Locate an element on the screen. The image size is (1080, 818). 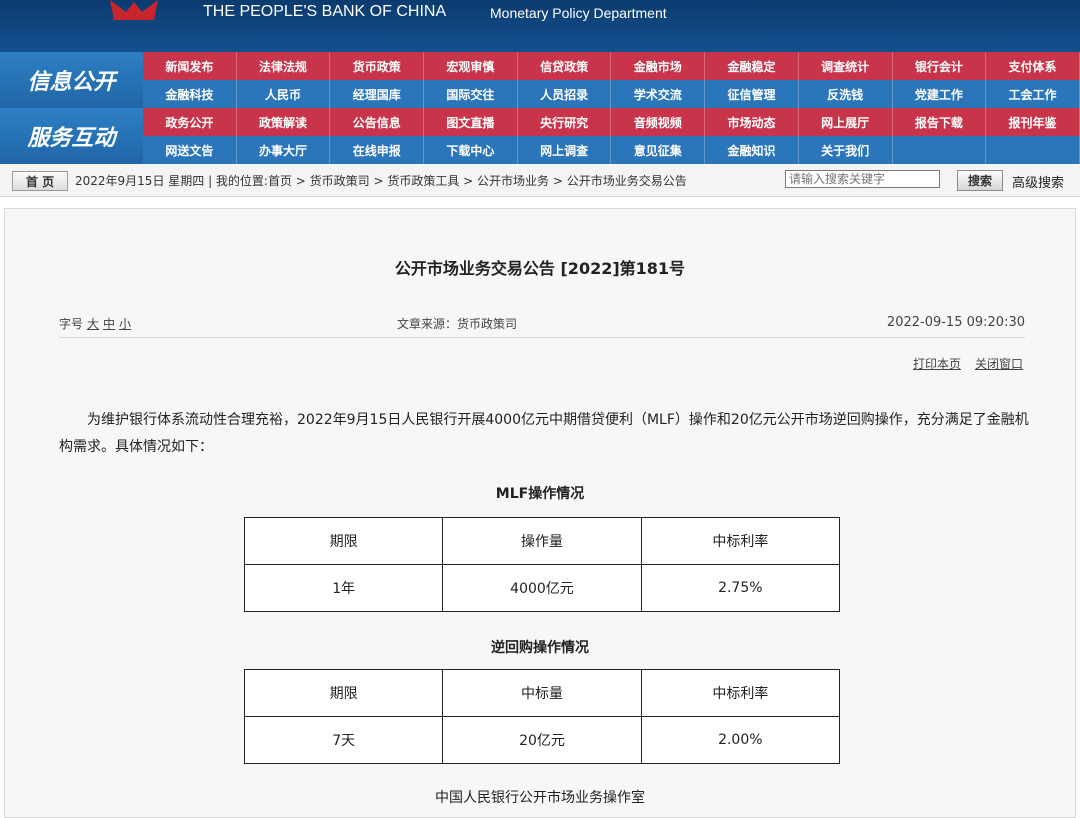
nav-item: 下载中心 is located at coordinates (471, 150).